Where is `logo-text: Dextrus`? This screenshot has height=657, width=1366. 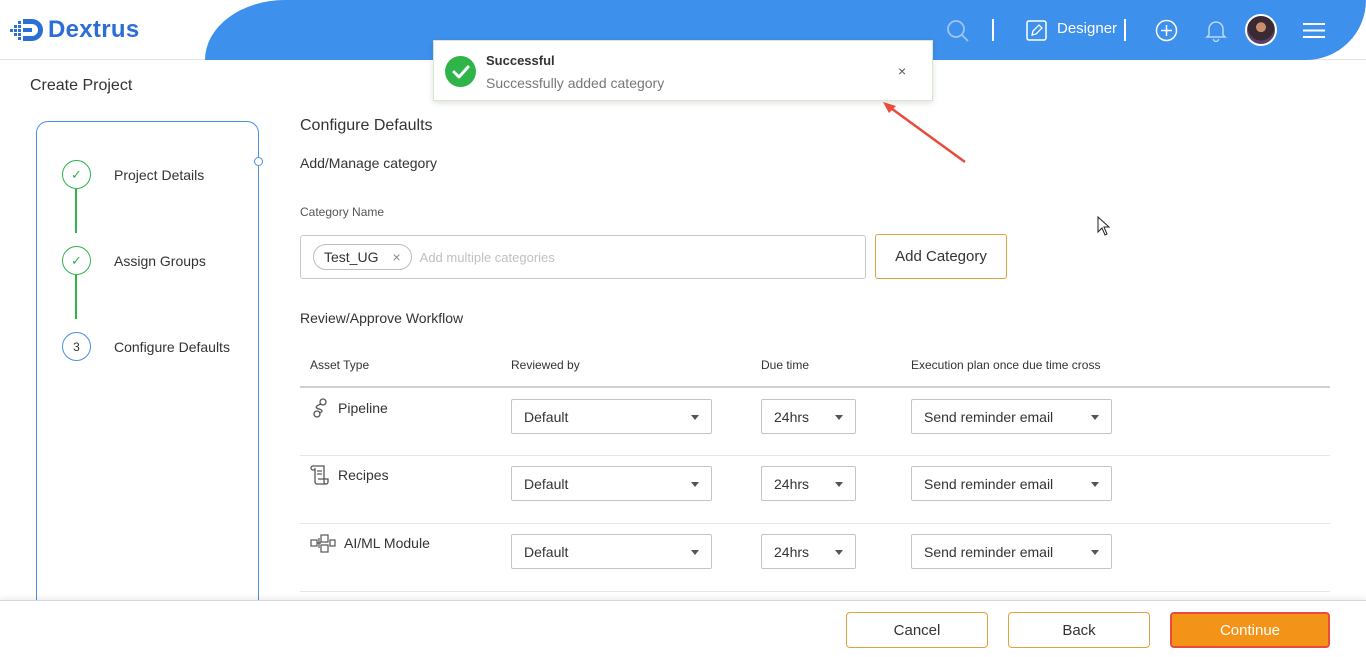
logo-text: Dextrus is located at coordinates (94, 29).